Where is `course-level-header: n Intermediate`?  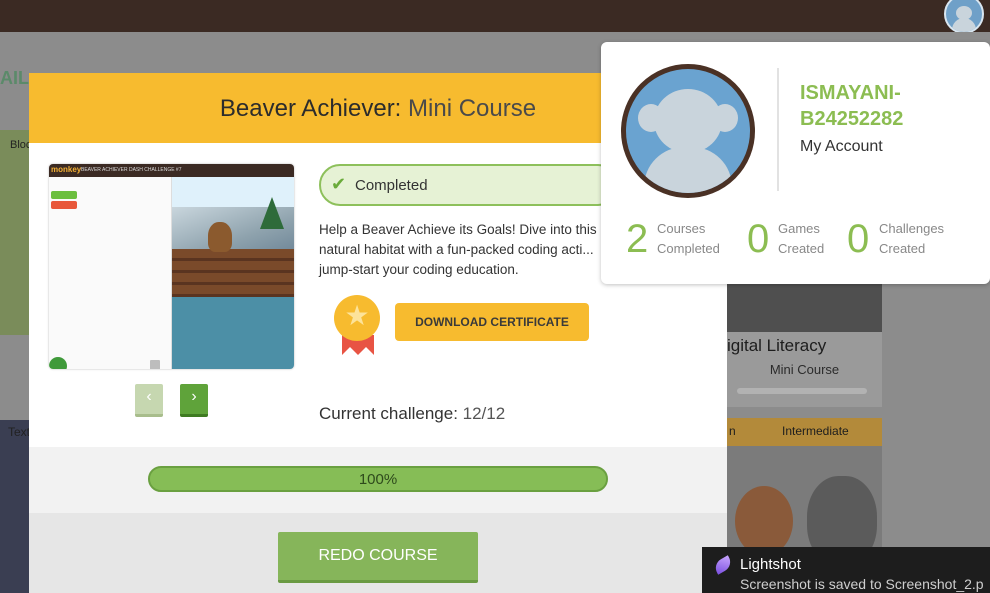
course-level-header: n Intermediate is located at coordinates (804, 432).